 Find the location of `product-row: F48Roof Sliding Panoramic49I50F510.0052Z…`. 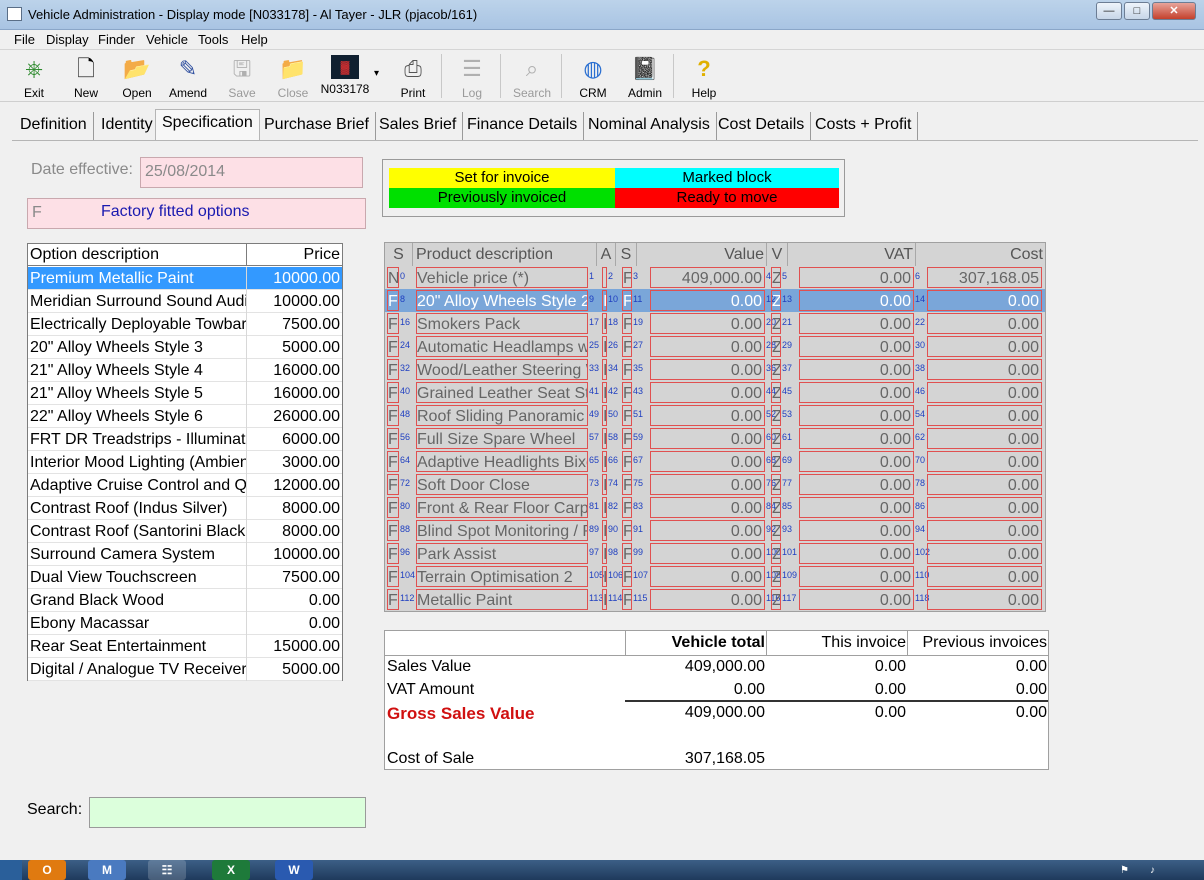

product-row: F48Roof Sliding Panoramic49I50F510.0052Z… is located at coordinates (715, 415).